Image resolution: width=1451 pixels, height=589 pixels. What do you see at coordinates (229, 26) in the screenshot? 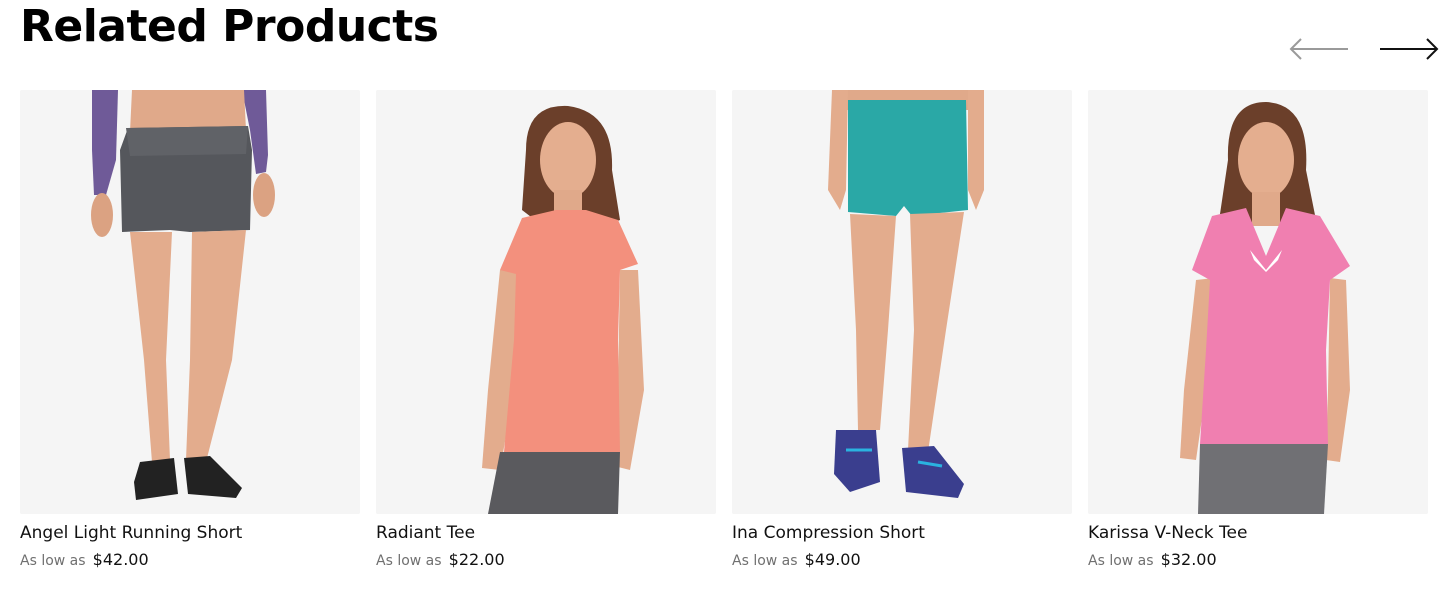
I see `section-title: Related Products` at bounding box center [229, 26].